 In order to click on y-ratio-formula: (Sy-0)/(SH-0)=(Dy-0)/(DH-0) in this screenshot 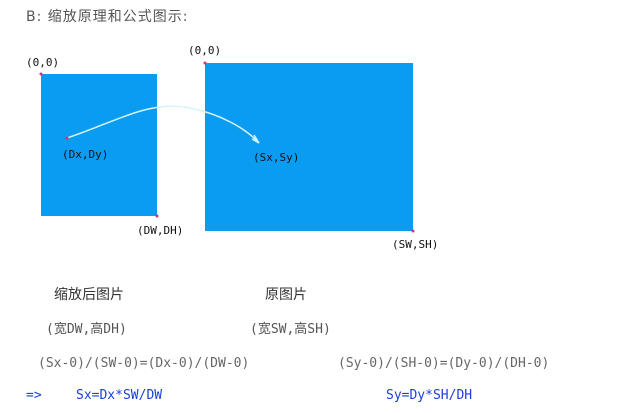, I will do `click(444, 363)`.